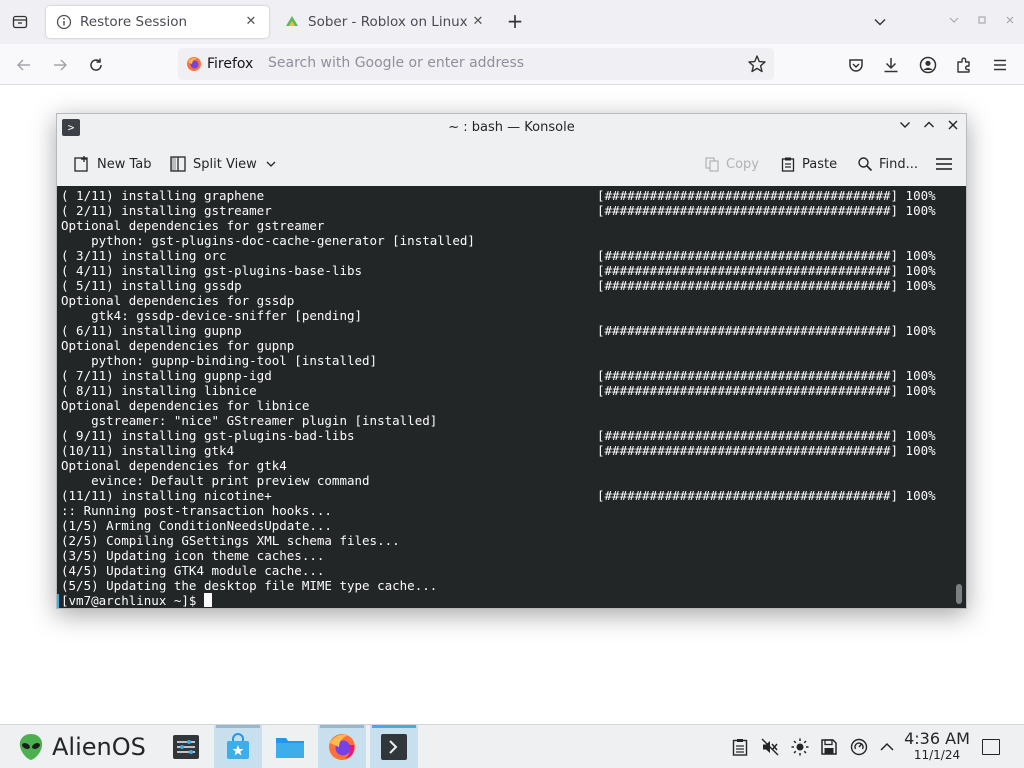 Image resolution: width=1024 pixels, height=768 pixels. What do you see at coordinates (178, 345) in the screenshot?
I see `terminal-line-text: Optional dependencies for gupnp` at bounding box center [178, 345].